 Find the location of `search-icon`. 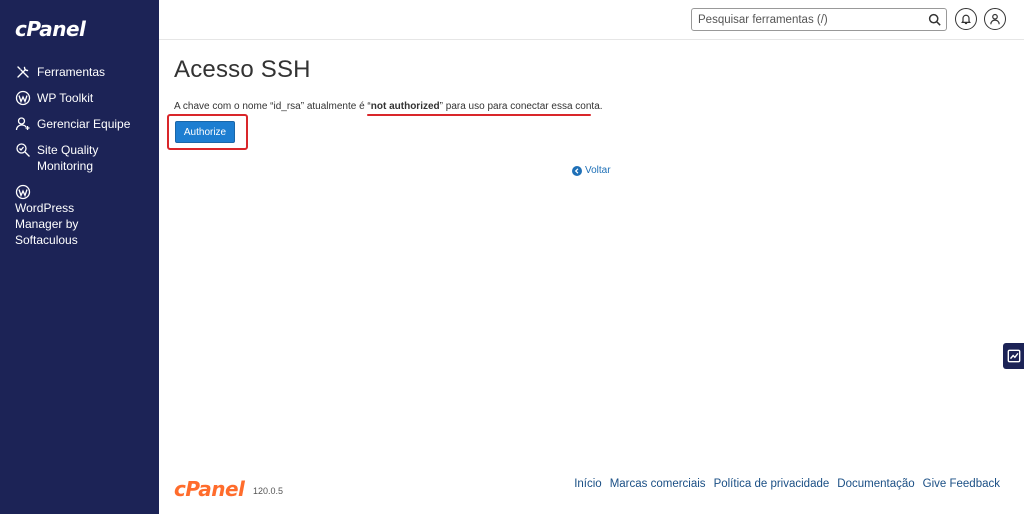

search-icon is located at coordinates (934, 19).